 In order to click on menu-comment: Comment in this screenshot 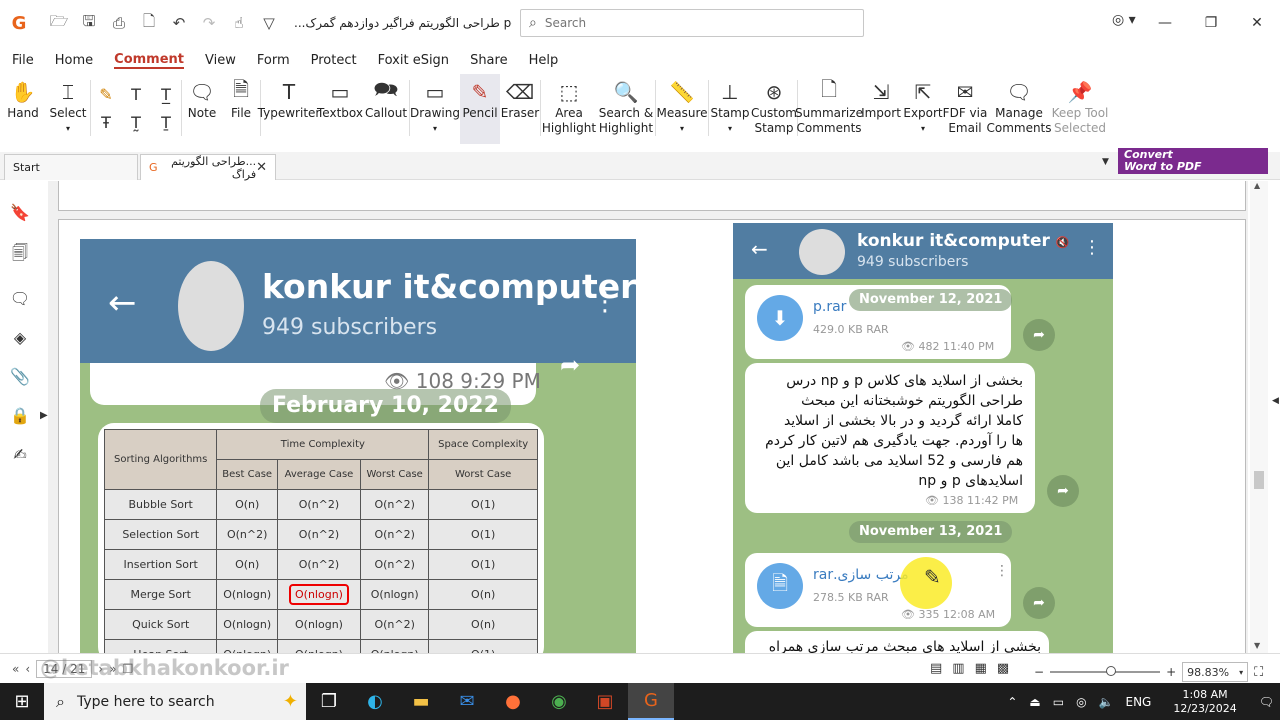, I will do `click(149, 60)`.